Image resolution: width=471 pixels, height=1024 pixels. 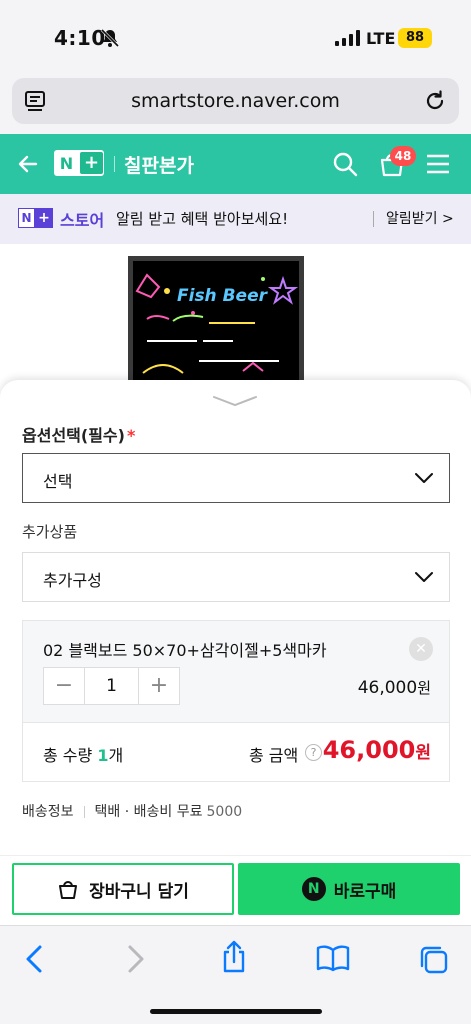 I want to click on add-to-cart-label: 장바구니 담기, so click(x=139, y=891).